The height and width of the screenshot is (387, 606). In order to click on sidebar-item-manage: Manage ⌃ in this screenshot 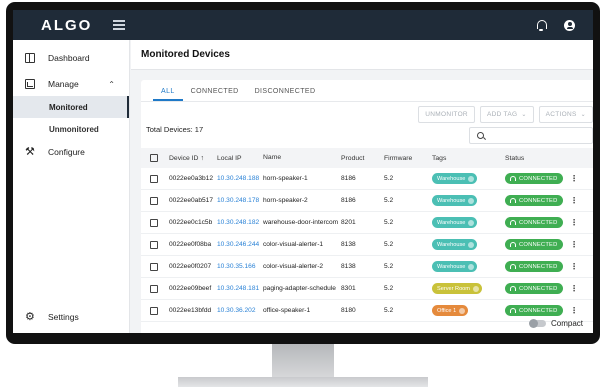, I will do `click(71, 84)`.